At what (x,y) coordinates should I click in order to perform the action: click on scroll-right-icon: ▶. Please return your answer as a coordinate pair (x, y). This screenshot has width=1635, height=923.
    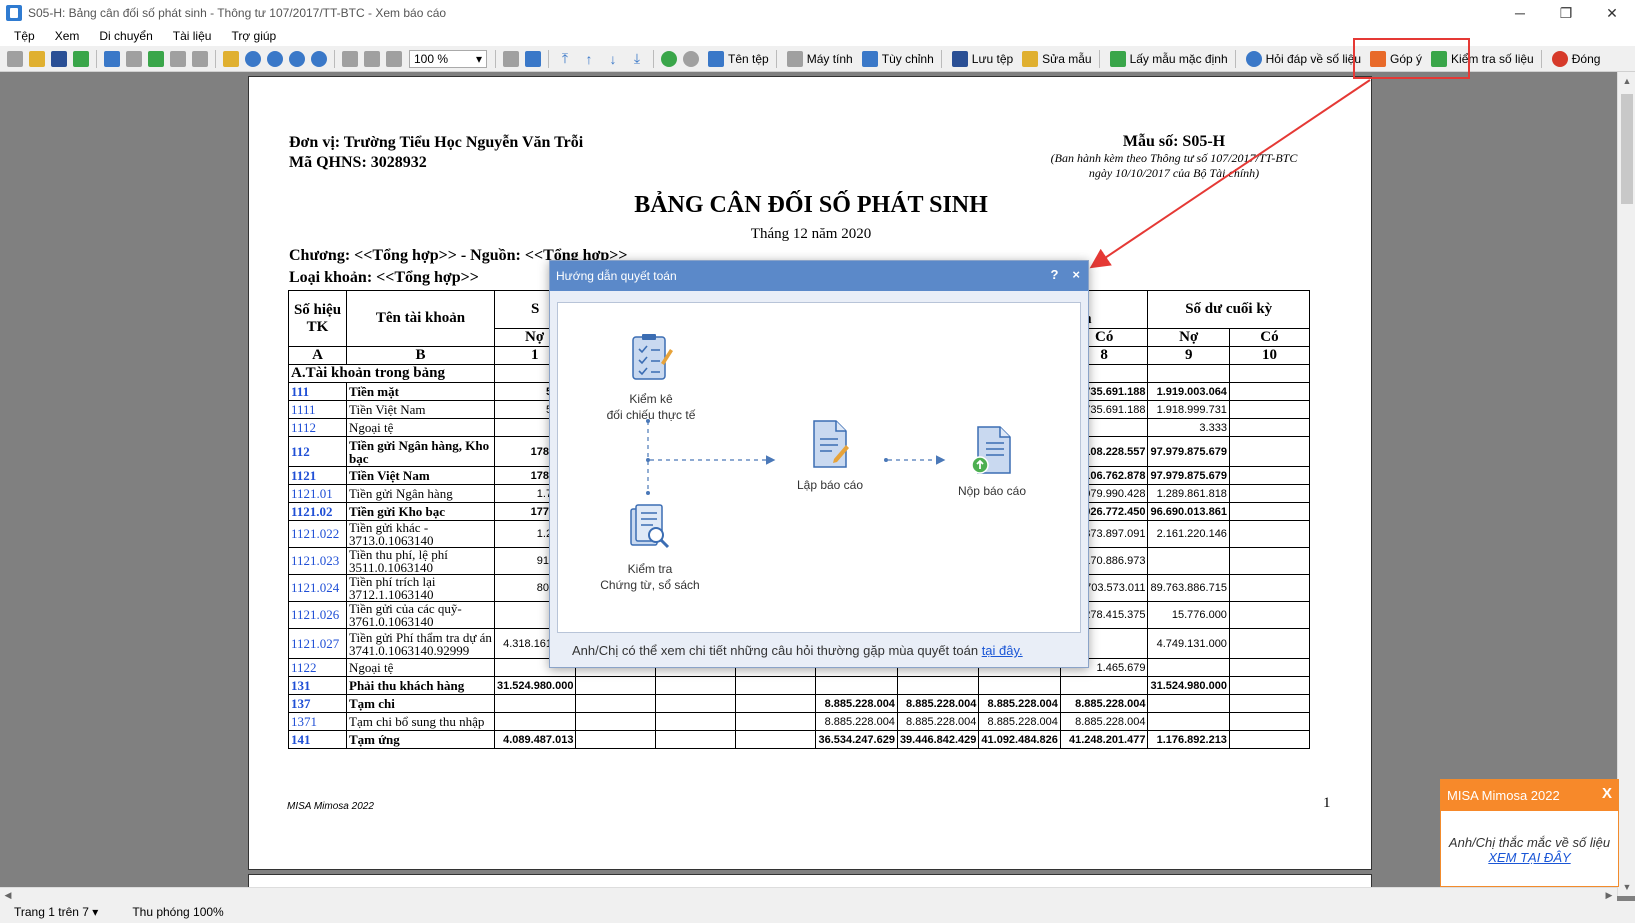
    Looking at the image, I should click on (1609, 895).